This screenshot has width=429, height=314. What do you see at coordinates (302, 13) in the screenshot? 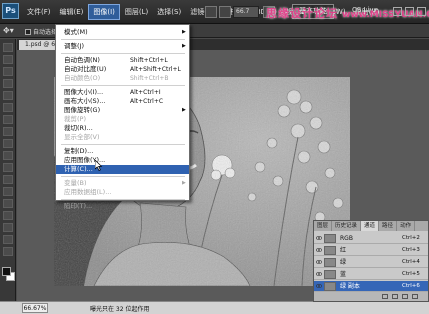
I see `watermark-cn: 思缘设计论坛` at bounding box center [302, 13].